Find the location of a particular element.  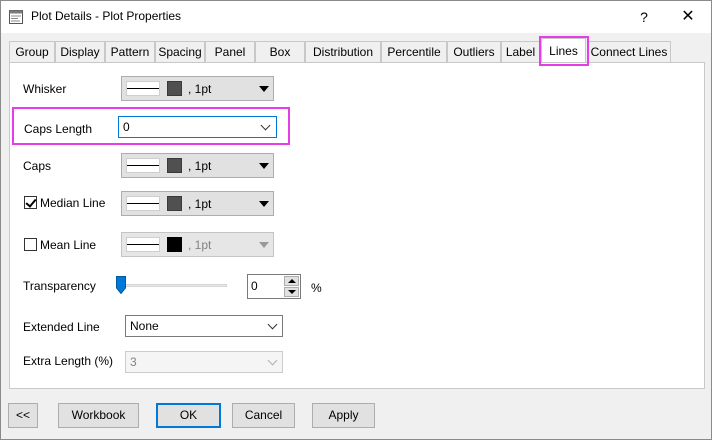

mean-line-style-swatch is located at coordinates (143, 244).